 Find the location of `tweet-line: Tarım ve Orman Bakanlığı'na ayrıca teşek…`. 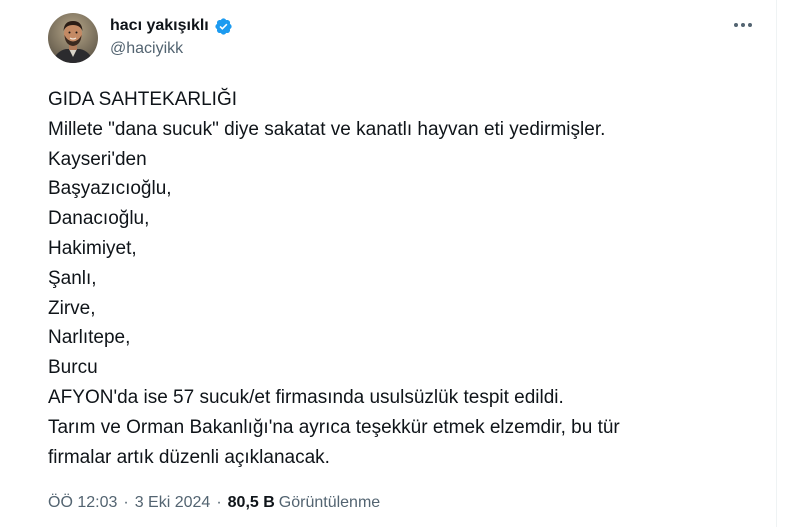

tweet-line: Tarım ve Orman Bakanlığı'na ayrıca teşek… is located at coordinates (334, 427).